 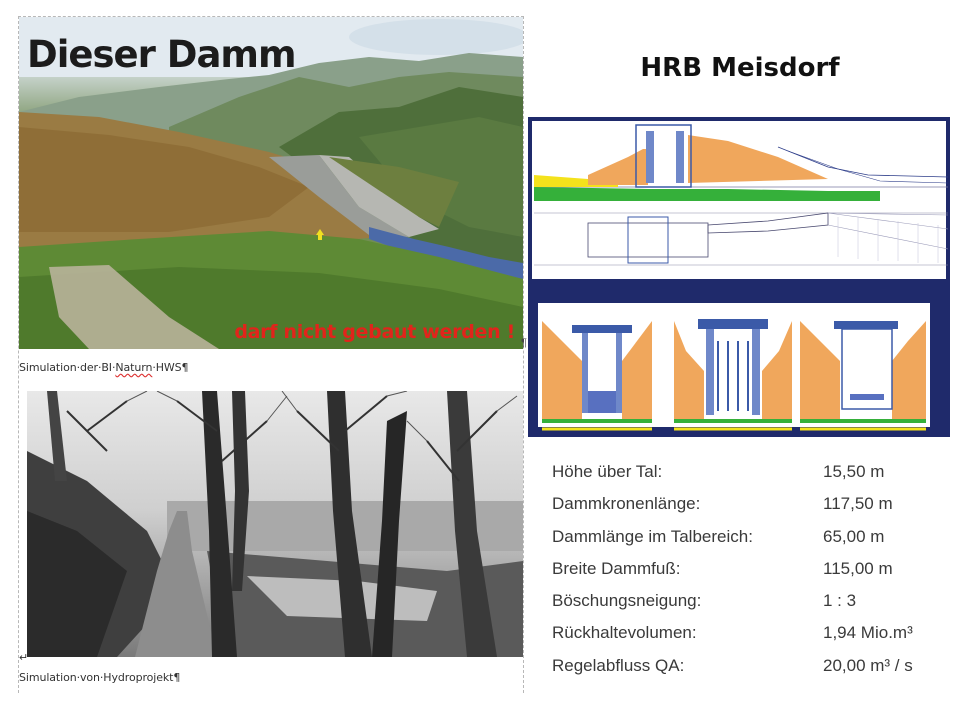 What do you see at coordinates (868, 665) in the screenshot?
I see `spec-value: 20,00 m³ / s` at bounding box center [868, 665].